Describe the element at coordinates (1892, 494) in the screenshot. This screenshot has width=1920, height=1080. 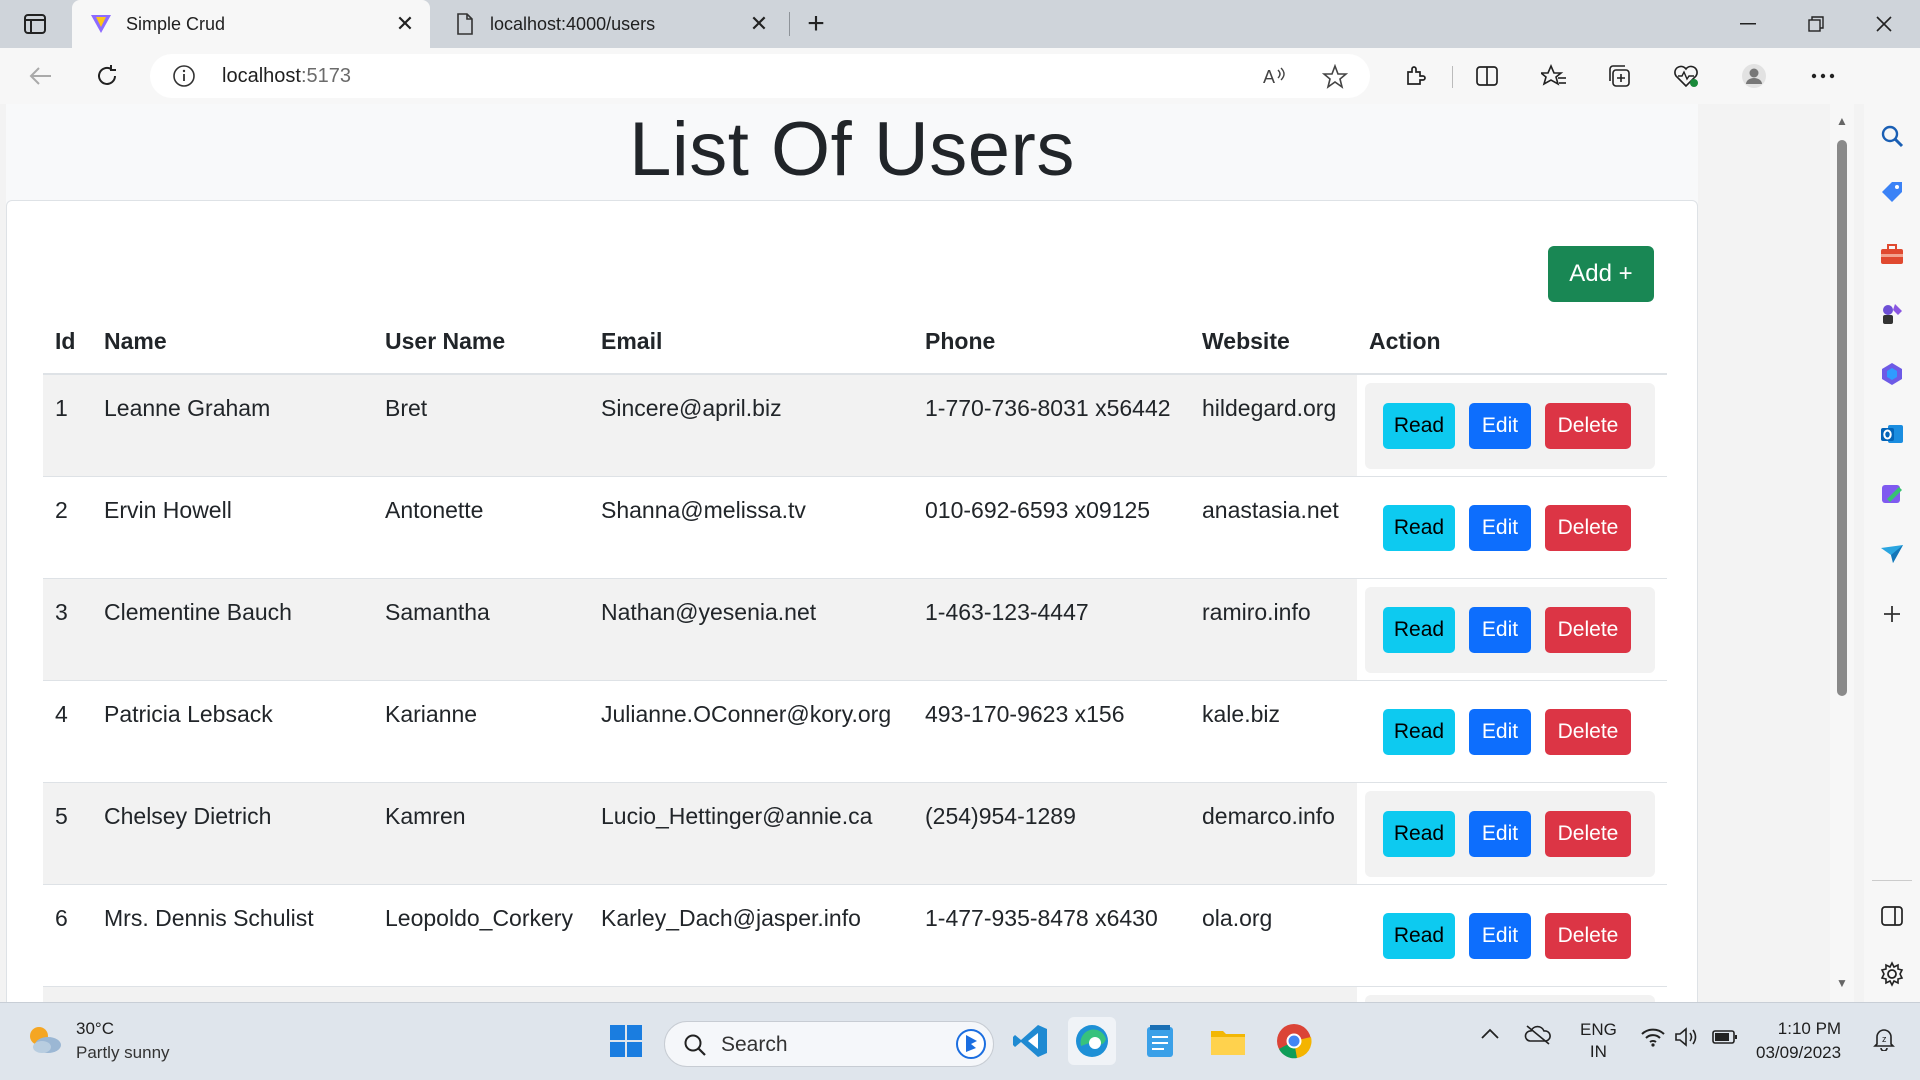
I see `designer-icon` at that location.